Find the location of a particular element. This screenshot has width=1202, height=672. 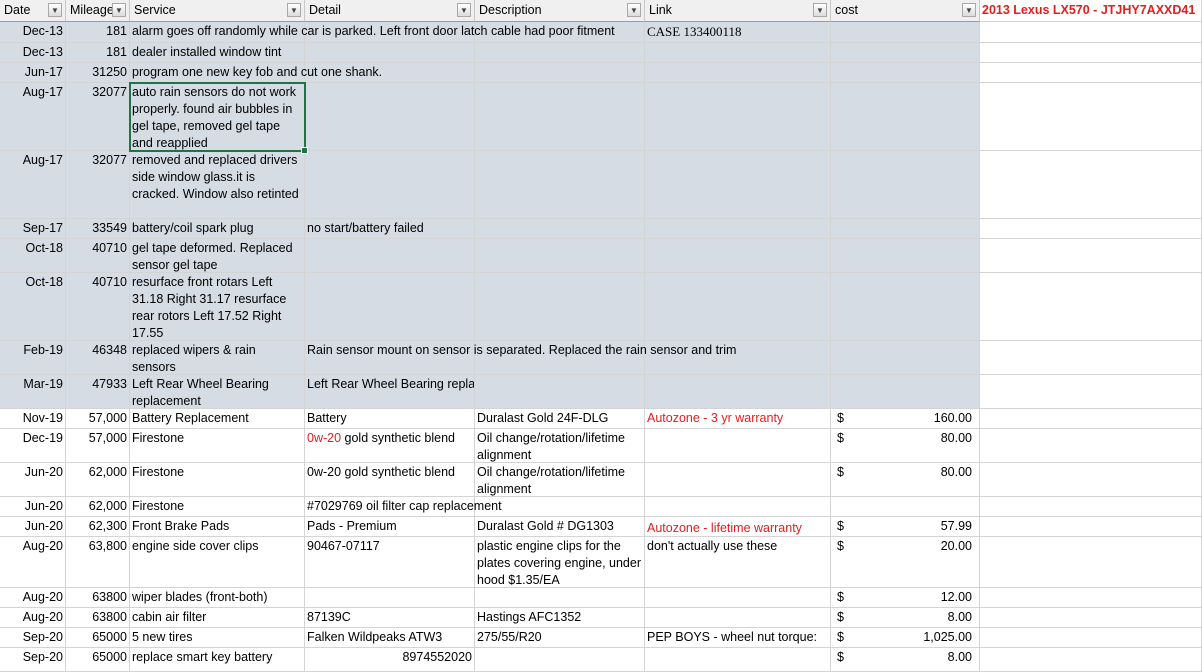

detail-cell: 90467-07117 is located at coordinates (390, 562).